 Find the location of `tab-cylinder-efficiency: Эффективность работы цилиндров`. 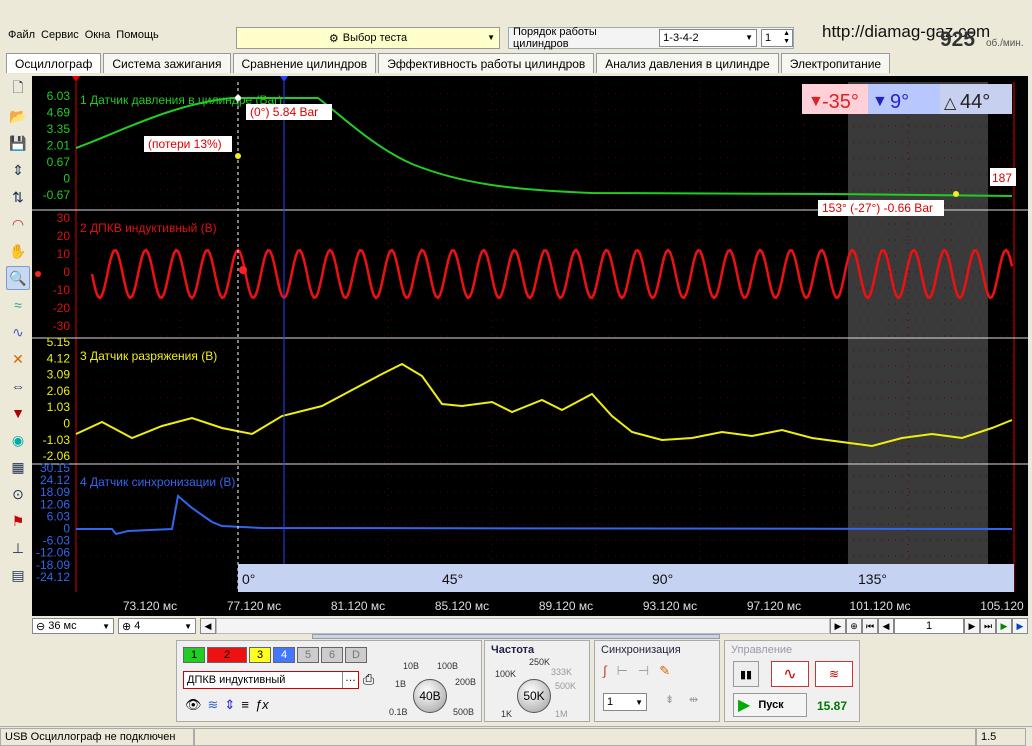

tab-cylinder-efficiency: Эффективность работы цилиндров is located at coordinates (486, 63).